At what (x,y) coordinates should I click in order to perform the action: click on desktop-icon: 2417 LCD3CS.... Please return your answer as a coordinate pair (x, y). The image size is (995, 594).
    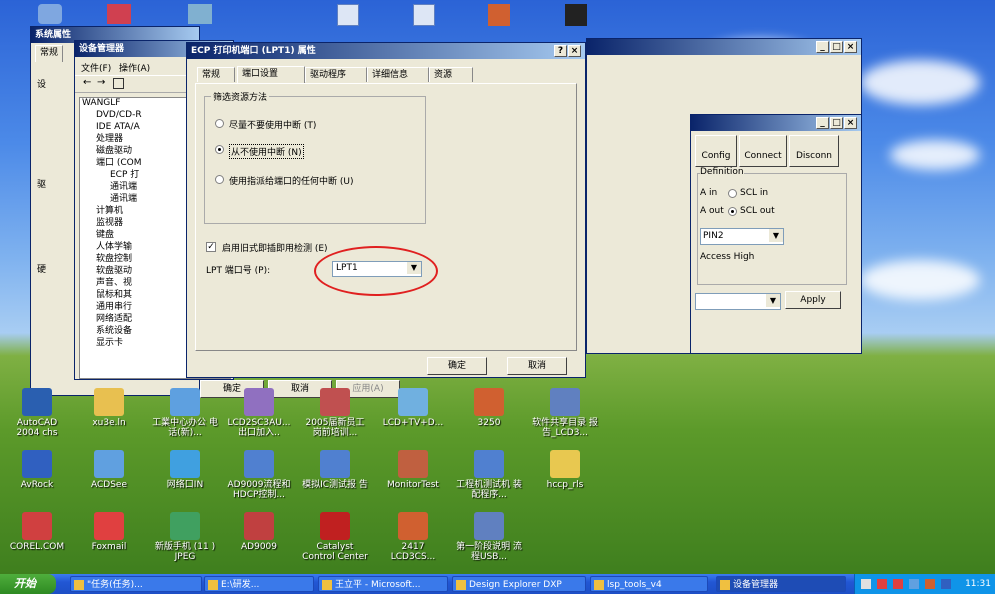
    Looking at the image, I should click on (413, 537).